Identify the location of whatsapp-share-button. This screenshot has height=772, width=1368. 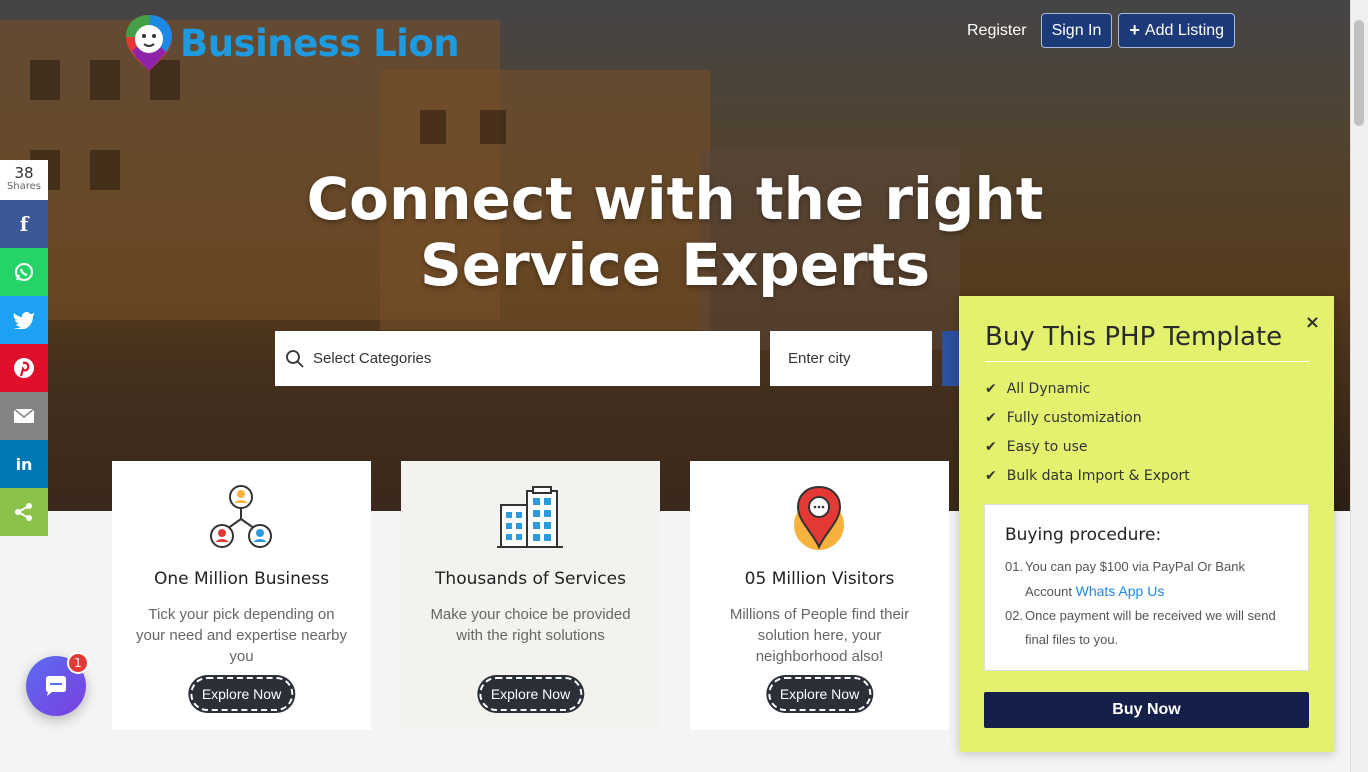
(24, 272).